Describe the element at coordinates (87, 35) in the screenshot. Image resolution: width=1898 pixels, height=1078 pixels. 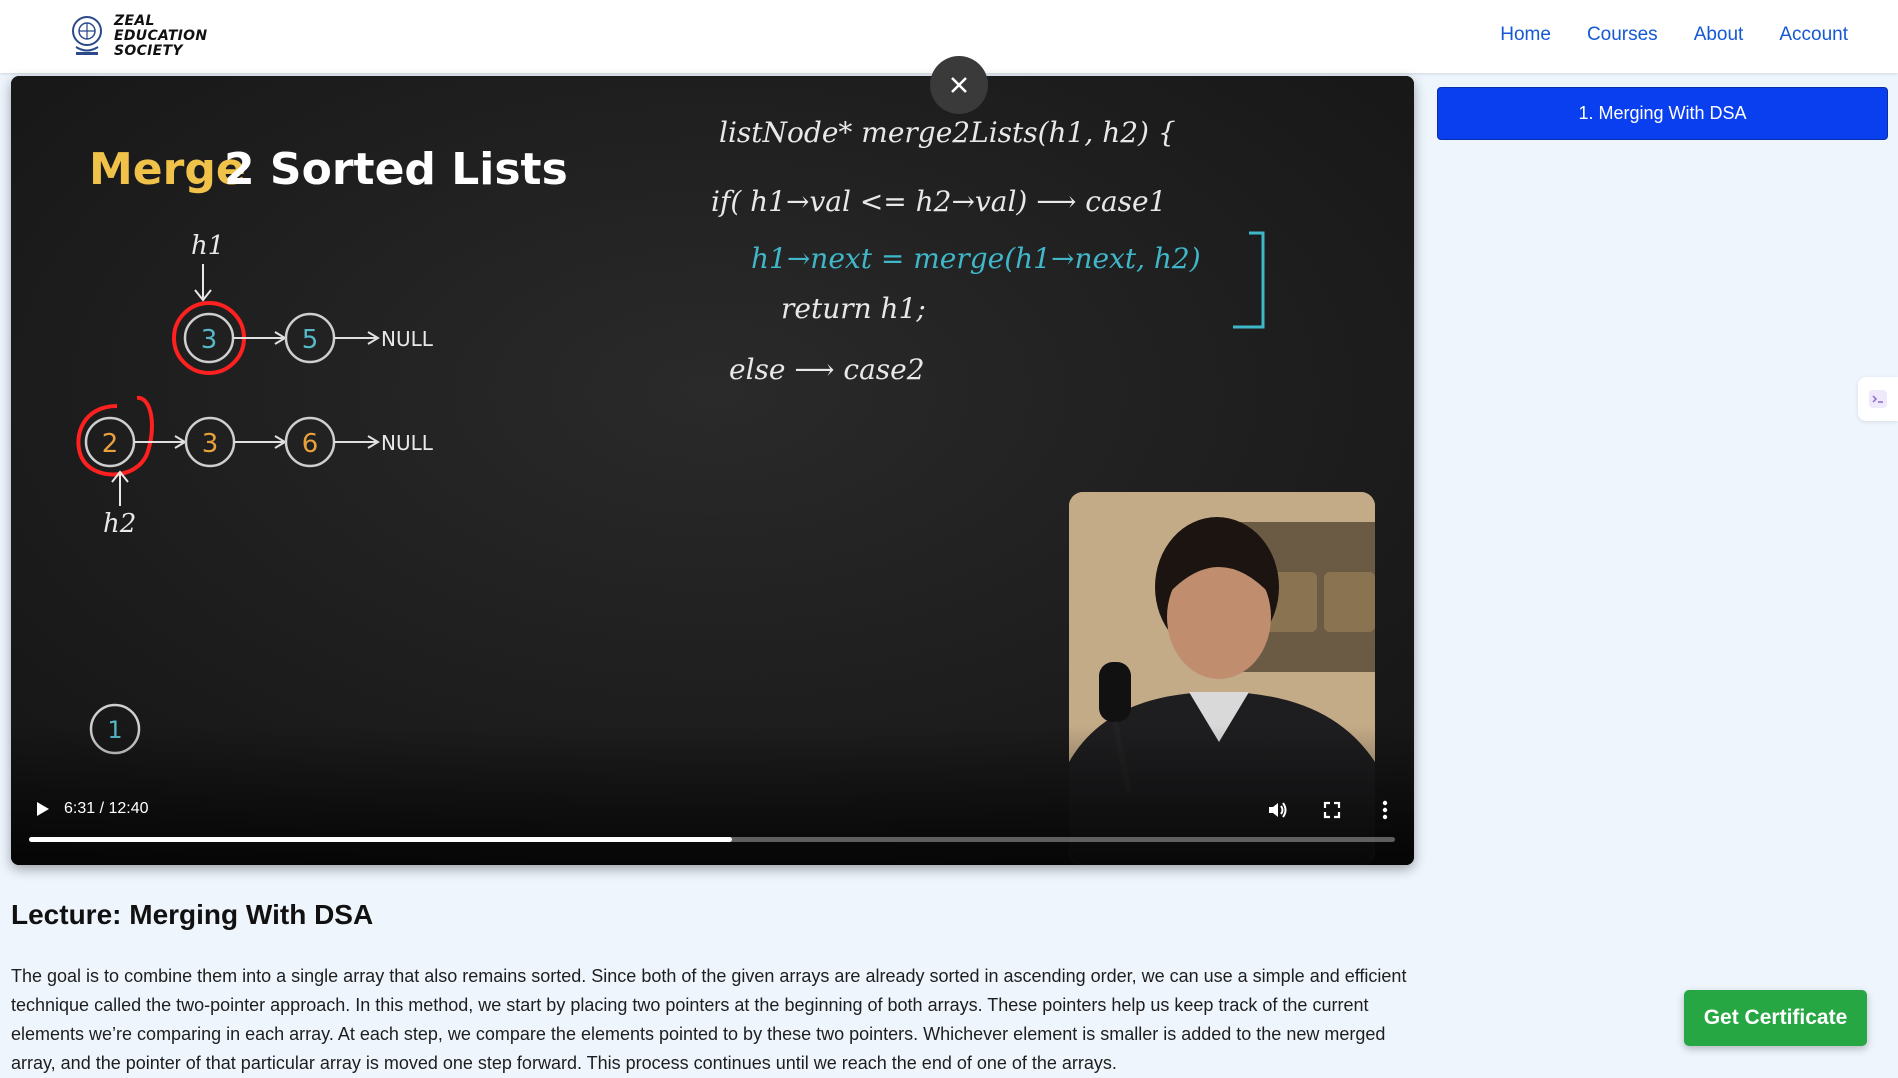
I see `emblem-icon` at that location.